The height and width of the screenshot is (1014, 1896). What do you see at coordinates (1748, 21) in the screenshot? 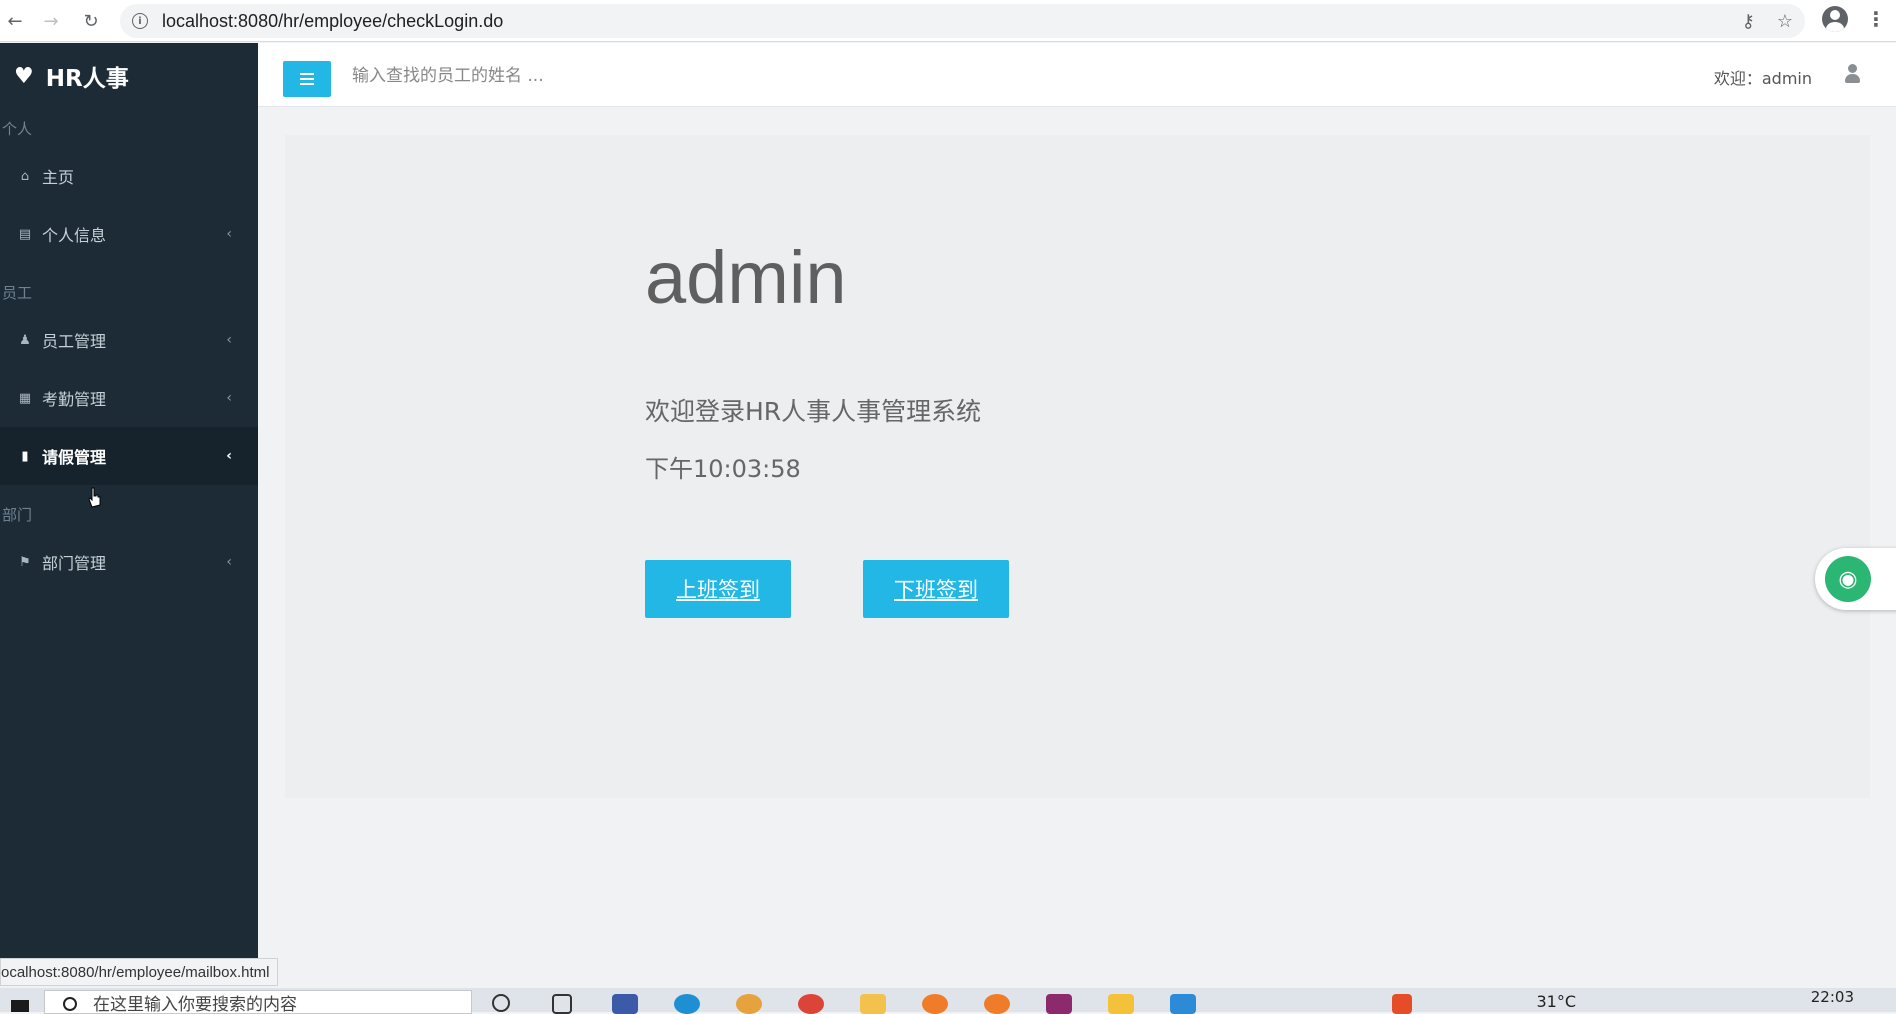
I see `key-icon: ⚷` at bounding box center [1748, 21].